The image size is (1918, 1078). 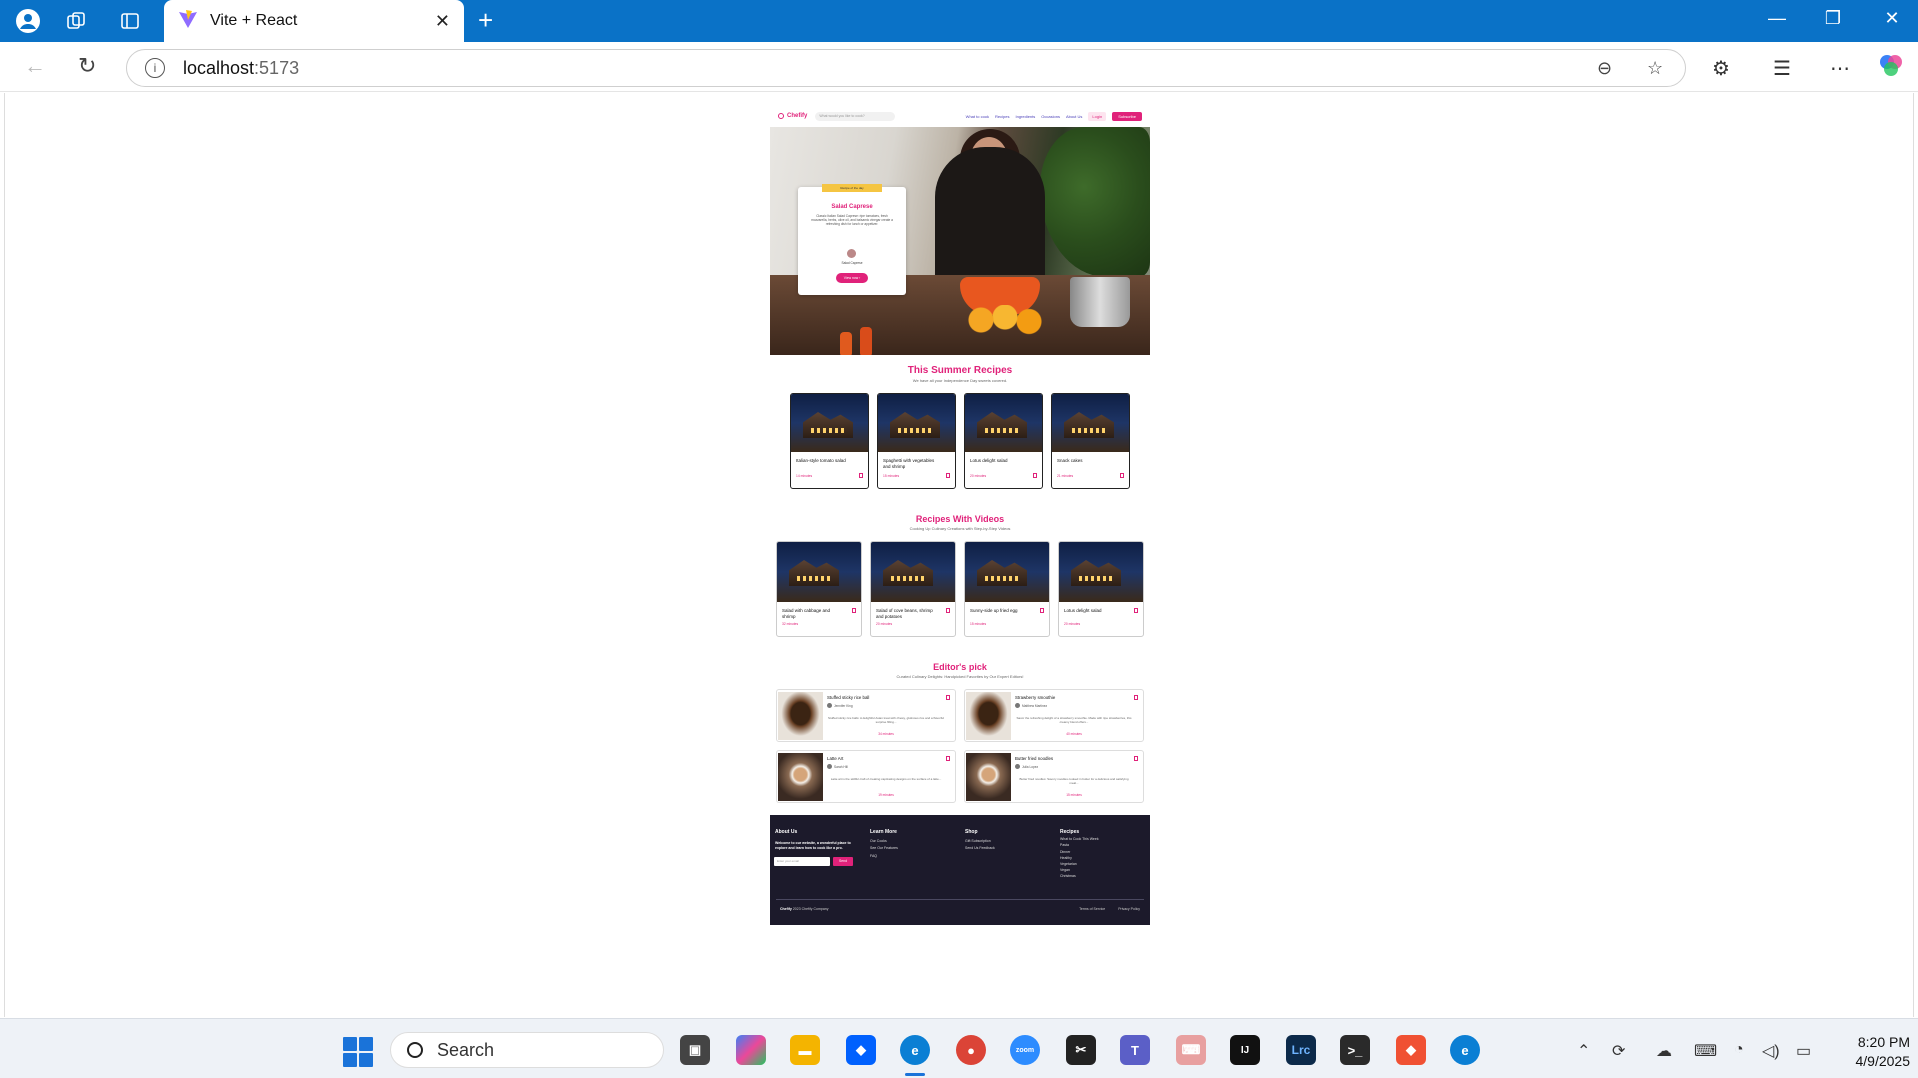 I want to click on nav-what-to-cook: What to cook, so click(x=977, y=116).